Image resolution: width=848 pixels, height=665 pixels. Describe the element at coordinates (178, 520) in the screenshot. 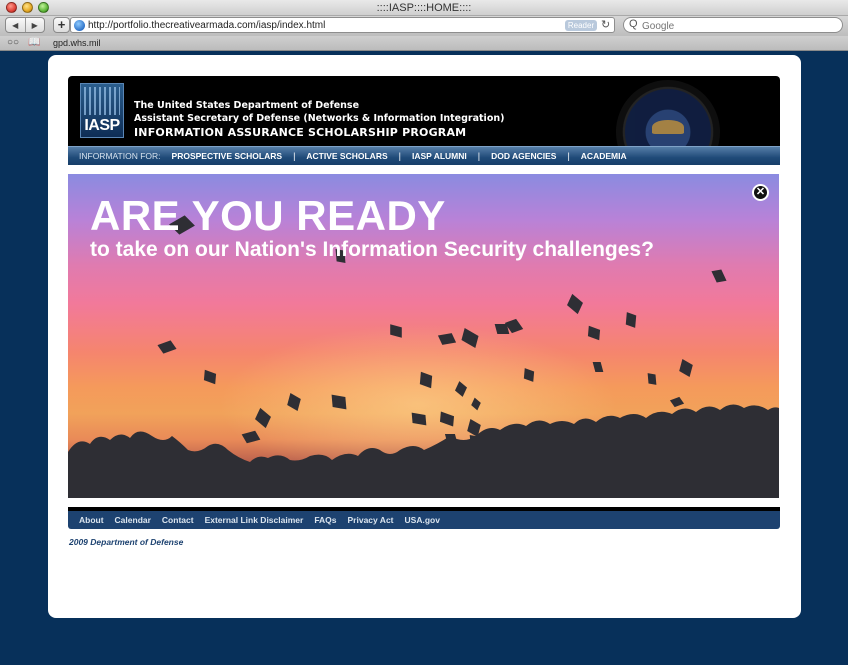

I see `footer-link-contact: Contact` at that location.